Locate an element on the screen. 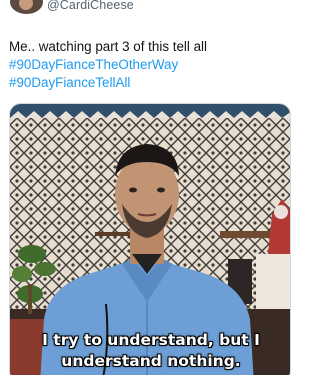 The image size is (320, 375). hashtag-link: #90DayFianceTellAll is located at coordinates (151, 83).